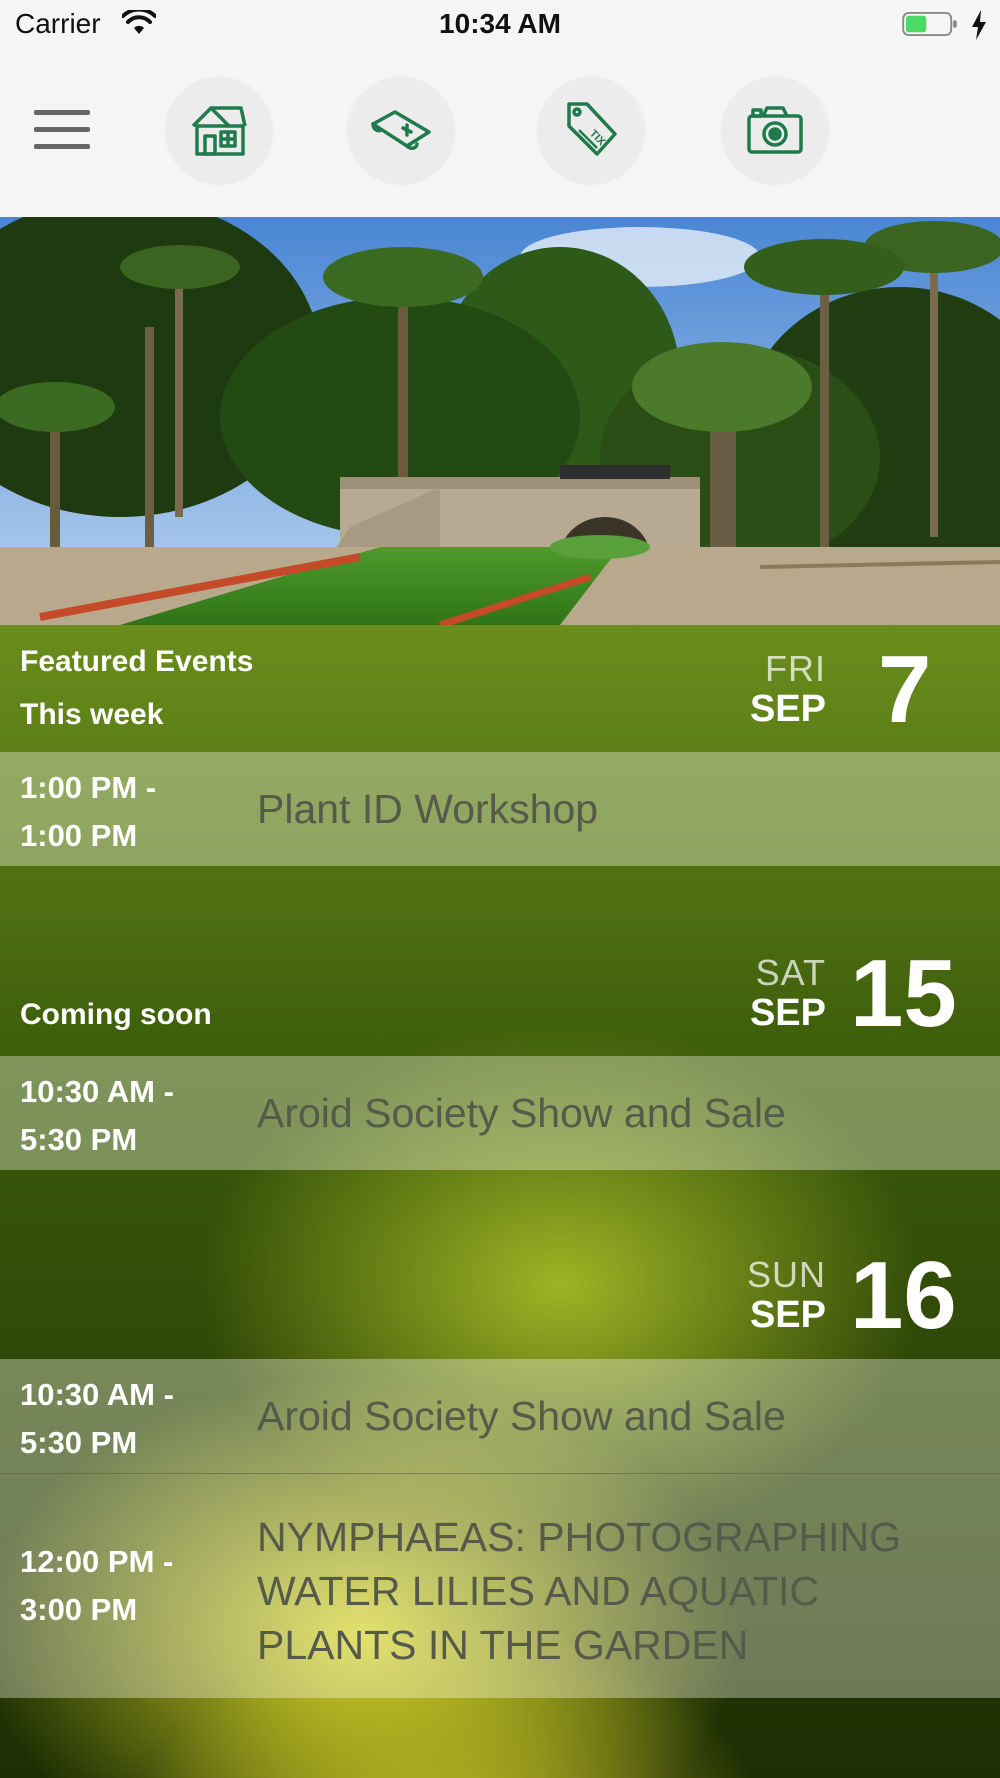  I want to click on tickets-button: TIX, so click(591, 130).